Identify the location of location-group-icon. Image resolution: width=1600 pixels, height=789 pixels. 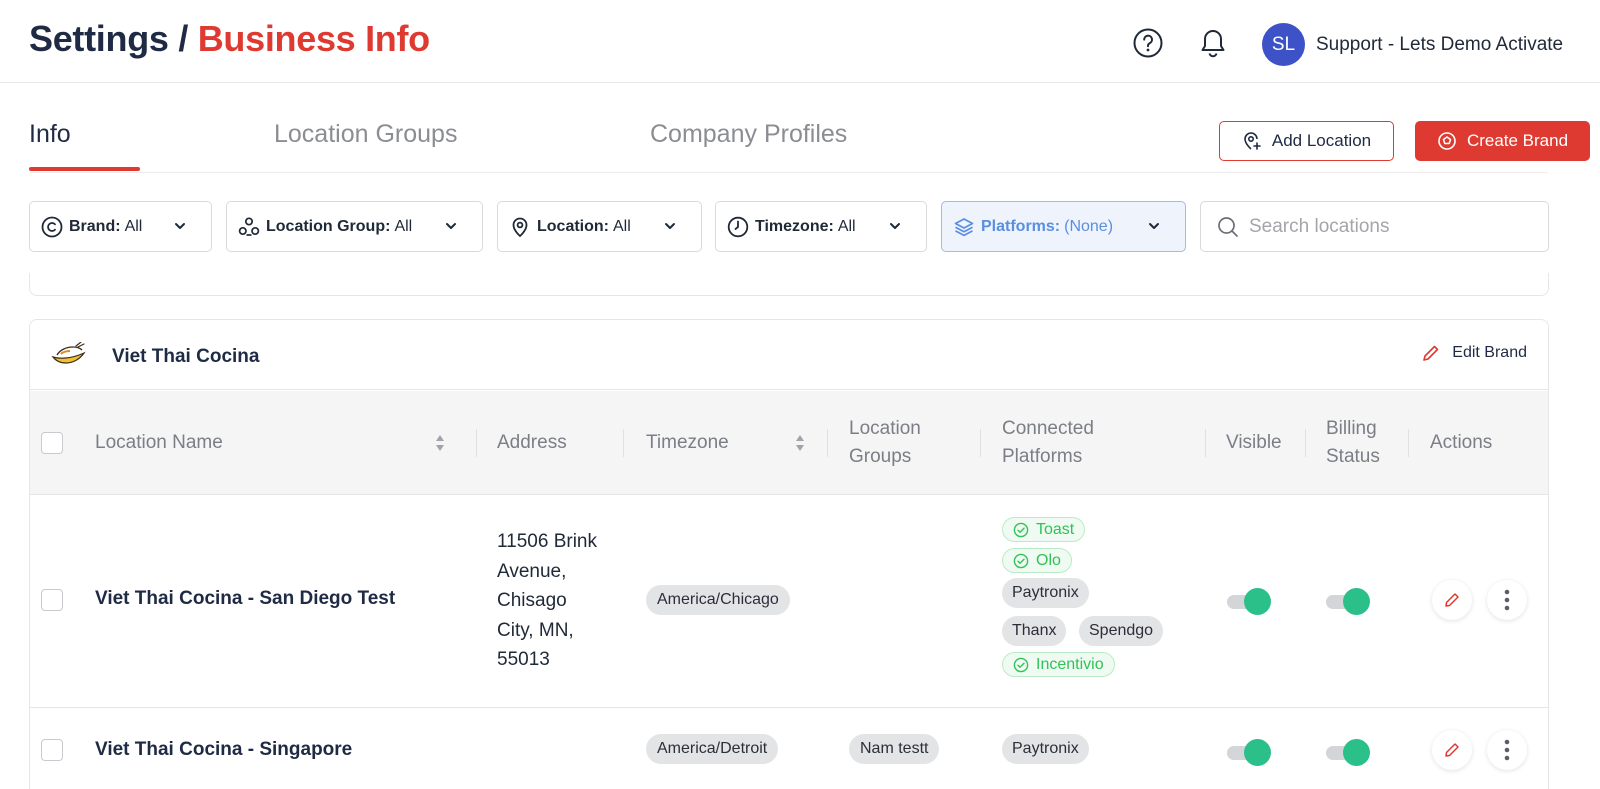
(249, 226).